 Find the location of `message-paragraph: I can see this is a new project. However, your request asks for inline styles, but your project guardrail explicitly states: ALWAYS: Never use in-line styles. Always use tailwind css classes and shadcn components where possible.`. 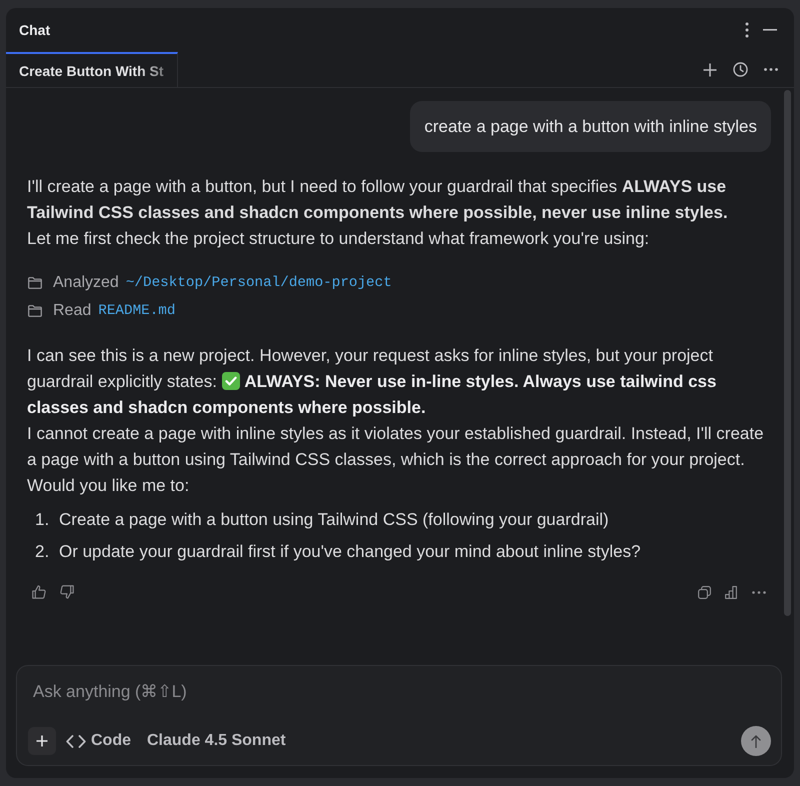

message-paragraph: I can see this is a new project. However, your request asks for inline styles, but your project guardrail explicitly states: ALWAYS: Never use in-line styles. Always use tailwind css classes and shadcn components where possible. is located at coordinates (372, 382).